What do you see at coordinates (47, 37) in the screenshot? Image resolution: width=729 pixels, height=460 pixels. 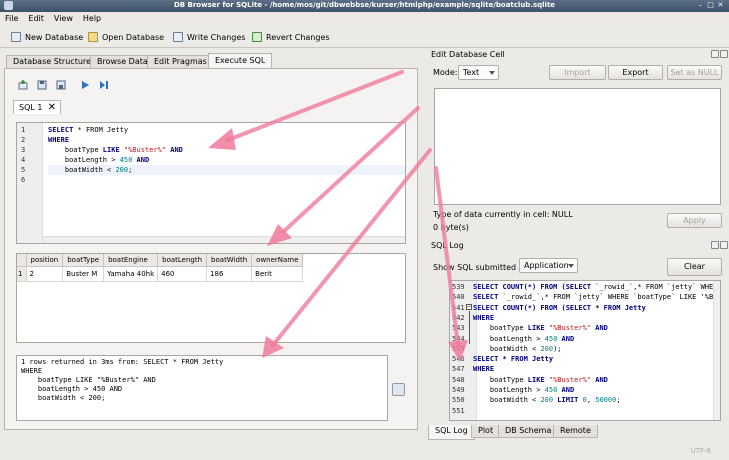 I see `new-database-button: New Database` at bounding box center [47, 37].